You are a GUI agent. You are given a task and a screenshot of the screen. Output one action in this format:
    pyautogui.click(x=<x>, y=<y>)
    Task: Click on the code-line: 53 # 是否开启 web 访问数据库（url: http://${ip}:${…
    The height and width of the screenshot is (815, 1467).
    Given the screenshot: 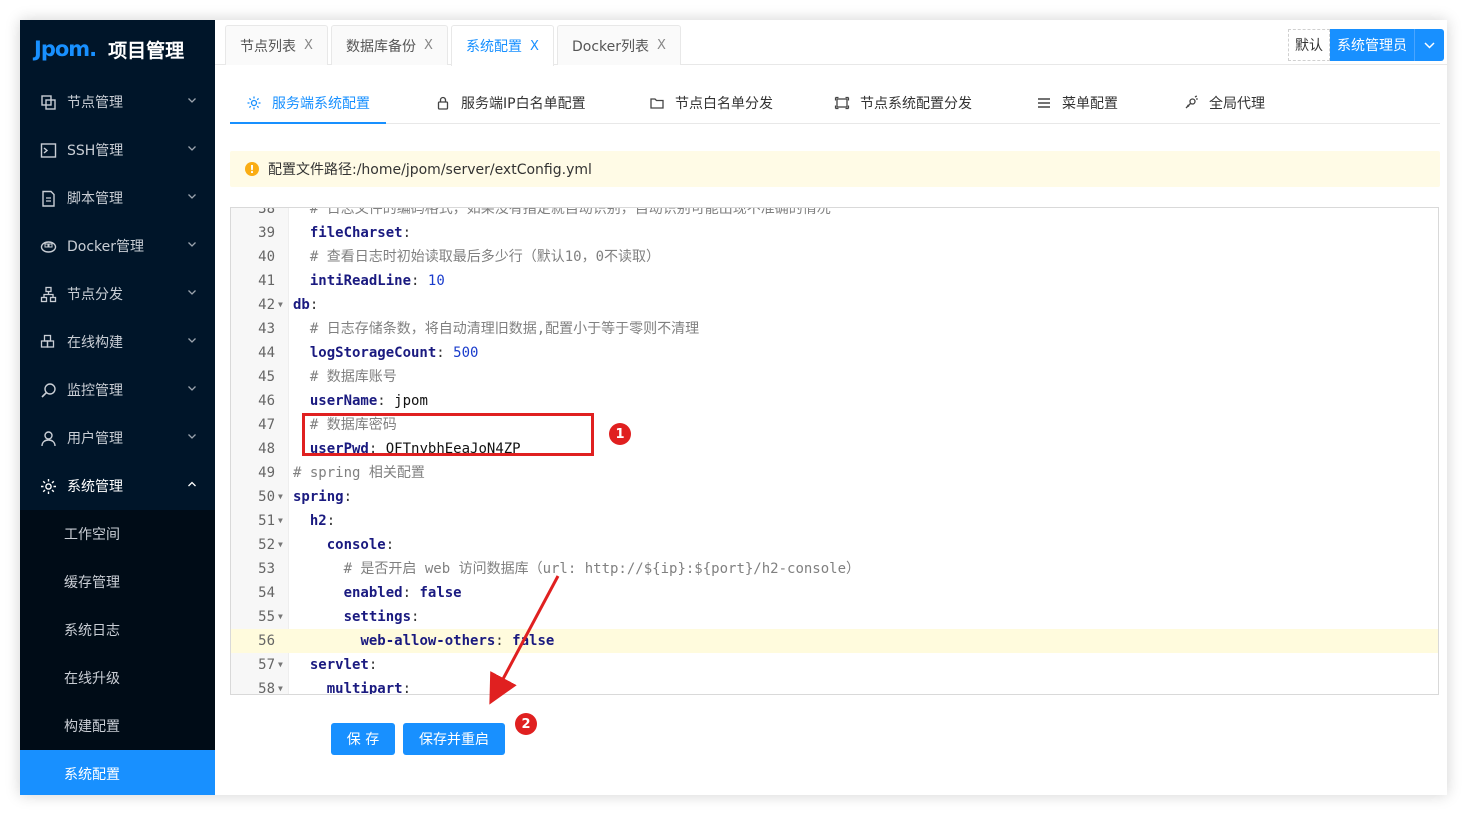 What is the action you would take?
    pyautogui.click(x=834, y=569)
    